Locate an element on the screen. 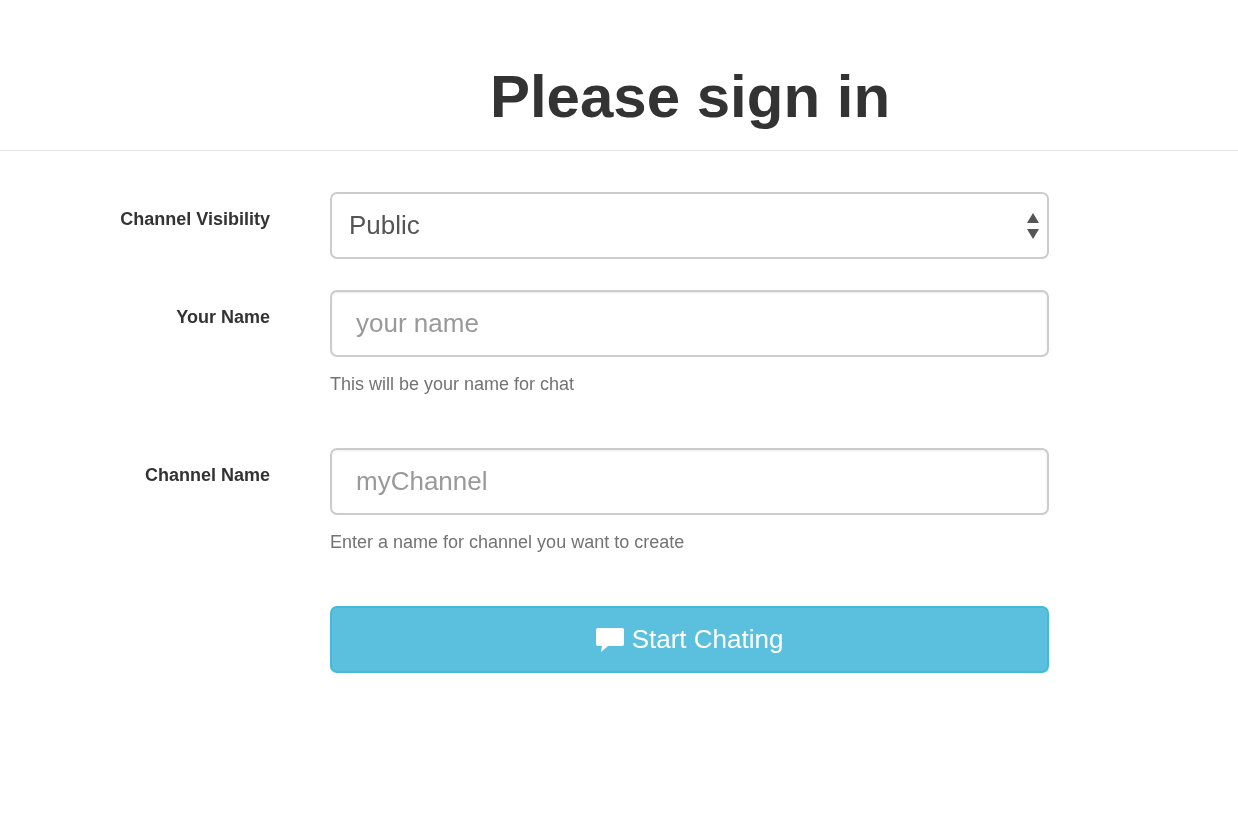 This screenshot has height=818, width=1238. visibility-select: Public is located at coordinates (689, 225).